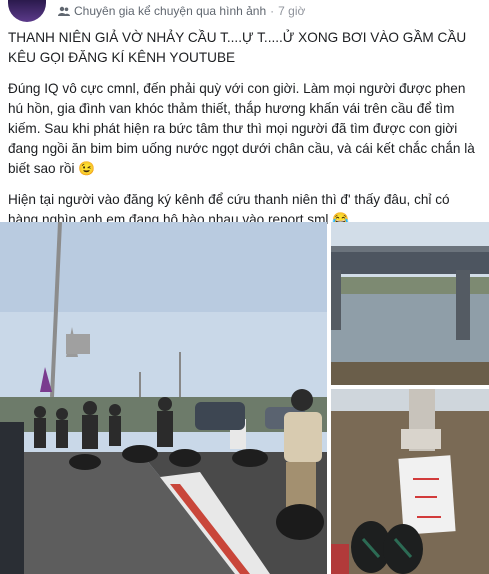 This screenshot has height=574, width=489. Describe the element at coordinates (170, 11) in the screenshot. I see `group-name-link: Chuyên gia kể chuyện qua hình ảnh` at that location.